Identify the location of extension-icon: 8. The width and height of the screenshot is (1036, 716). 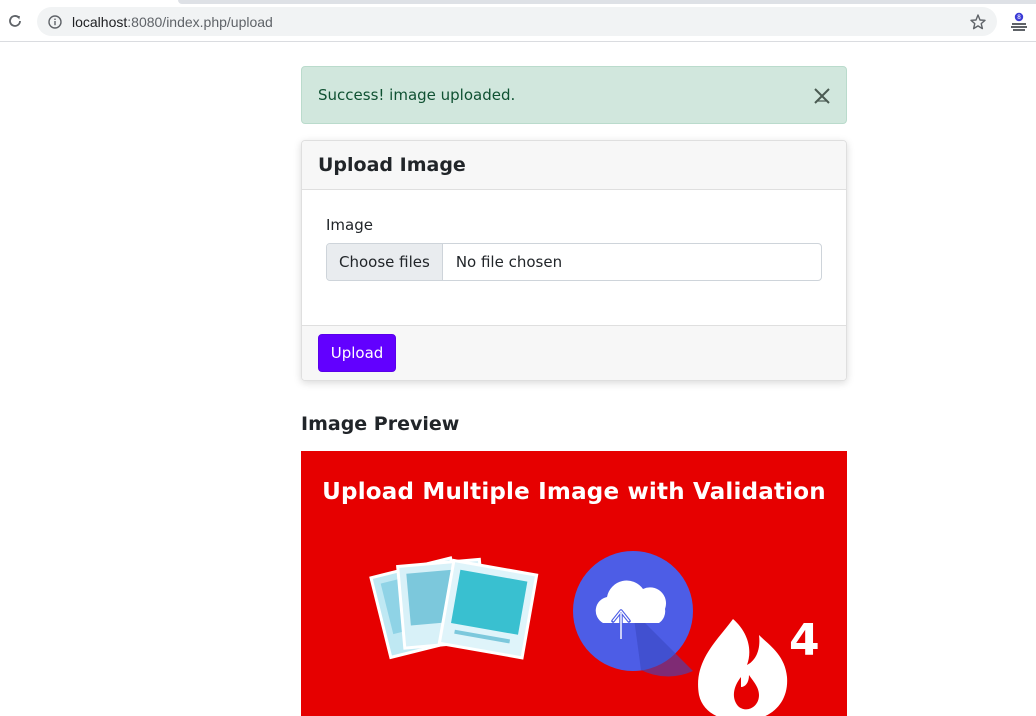
(1019, 22).